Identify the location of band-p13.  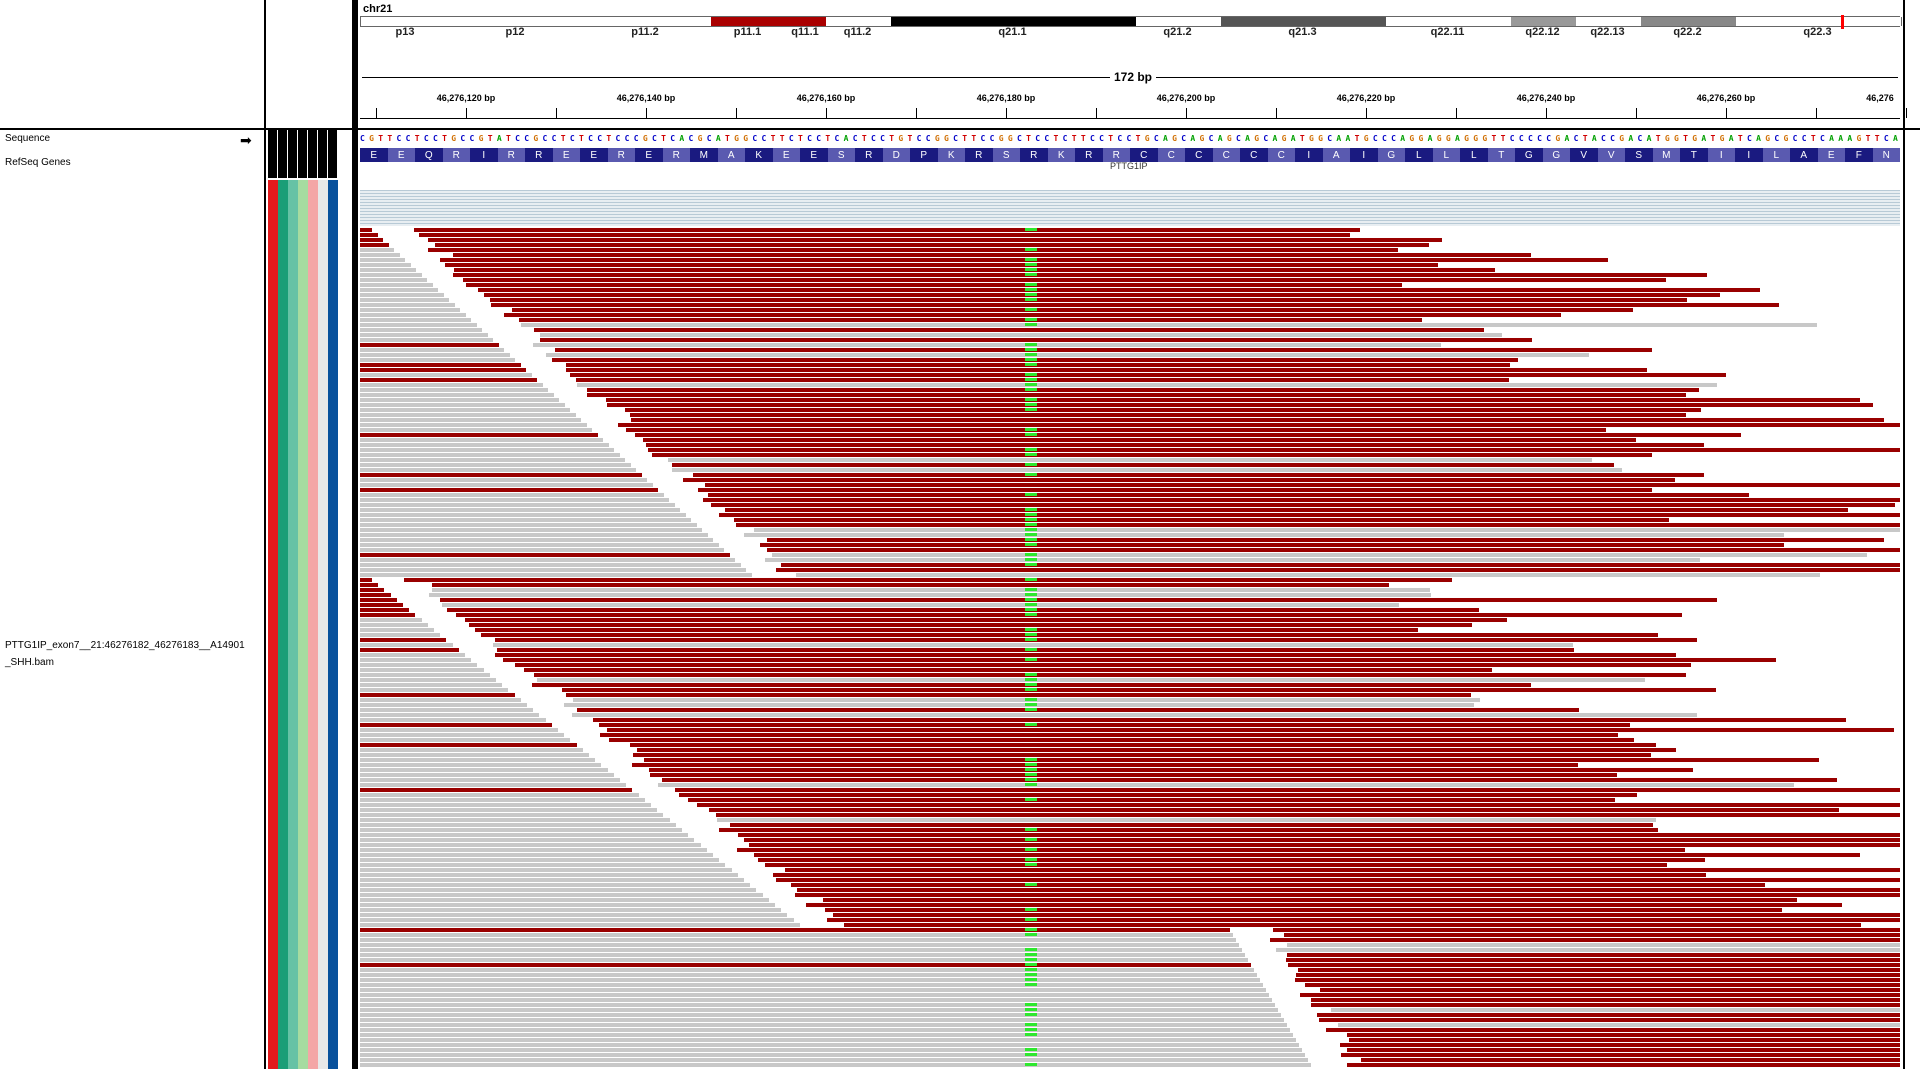
(406, 21).